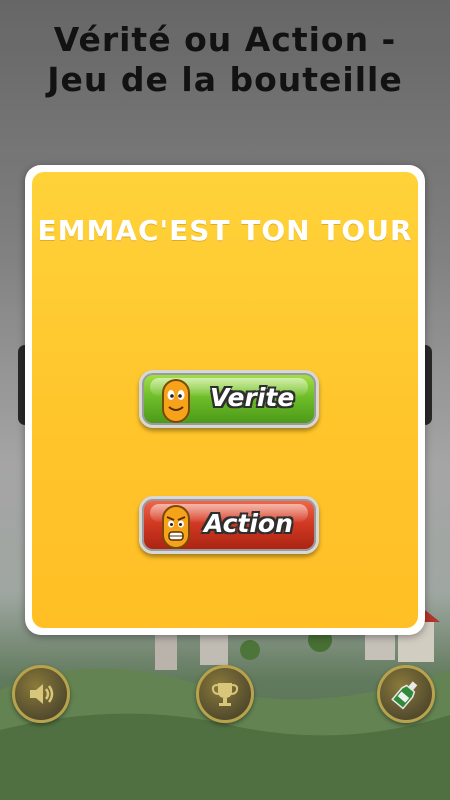 The height and width of the screenshot is (800, 450). I want to click on dare-button: Action, so click(229, 525).